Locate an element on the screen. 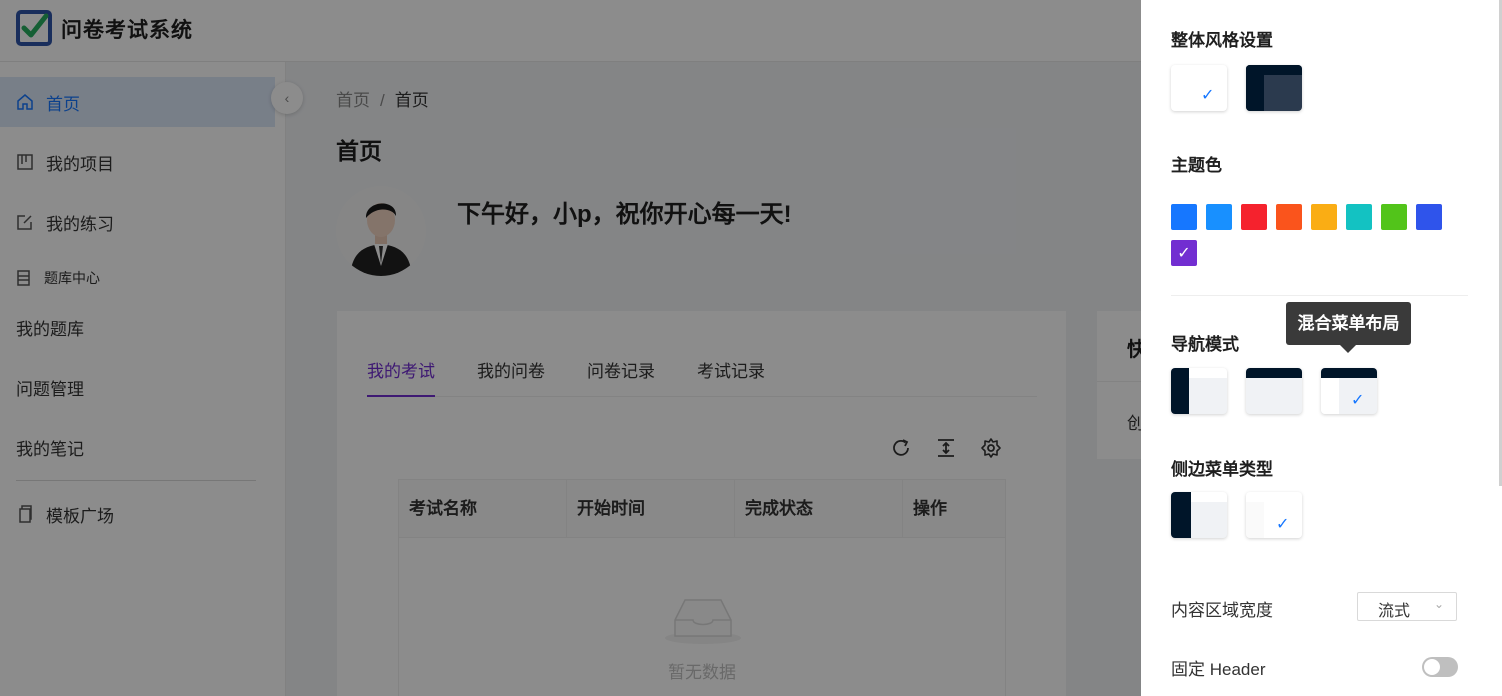  fixed-header-toggle is located at coordinates (1440, 667).